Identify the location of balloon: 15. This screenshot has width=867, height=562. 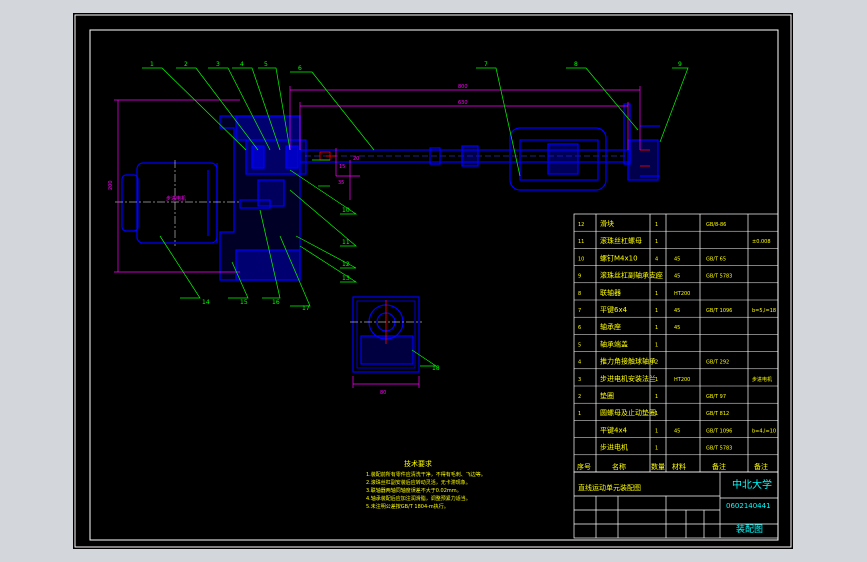
(244, 302).